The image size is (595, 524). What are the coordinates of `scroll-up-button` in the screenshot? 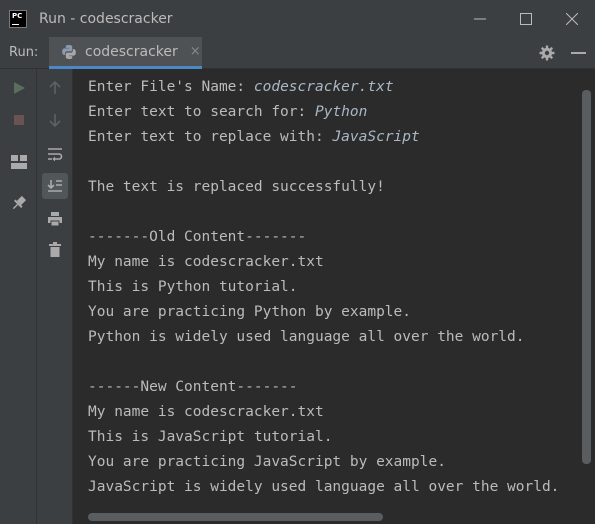 It's located at (55, 88).